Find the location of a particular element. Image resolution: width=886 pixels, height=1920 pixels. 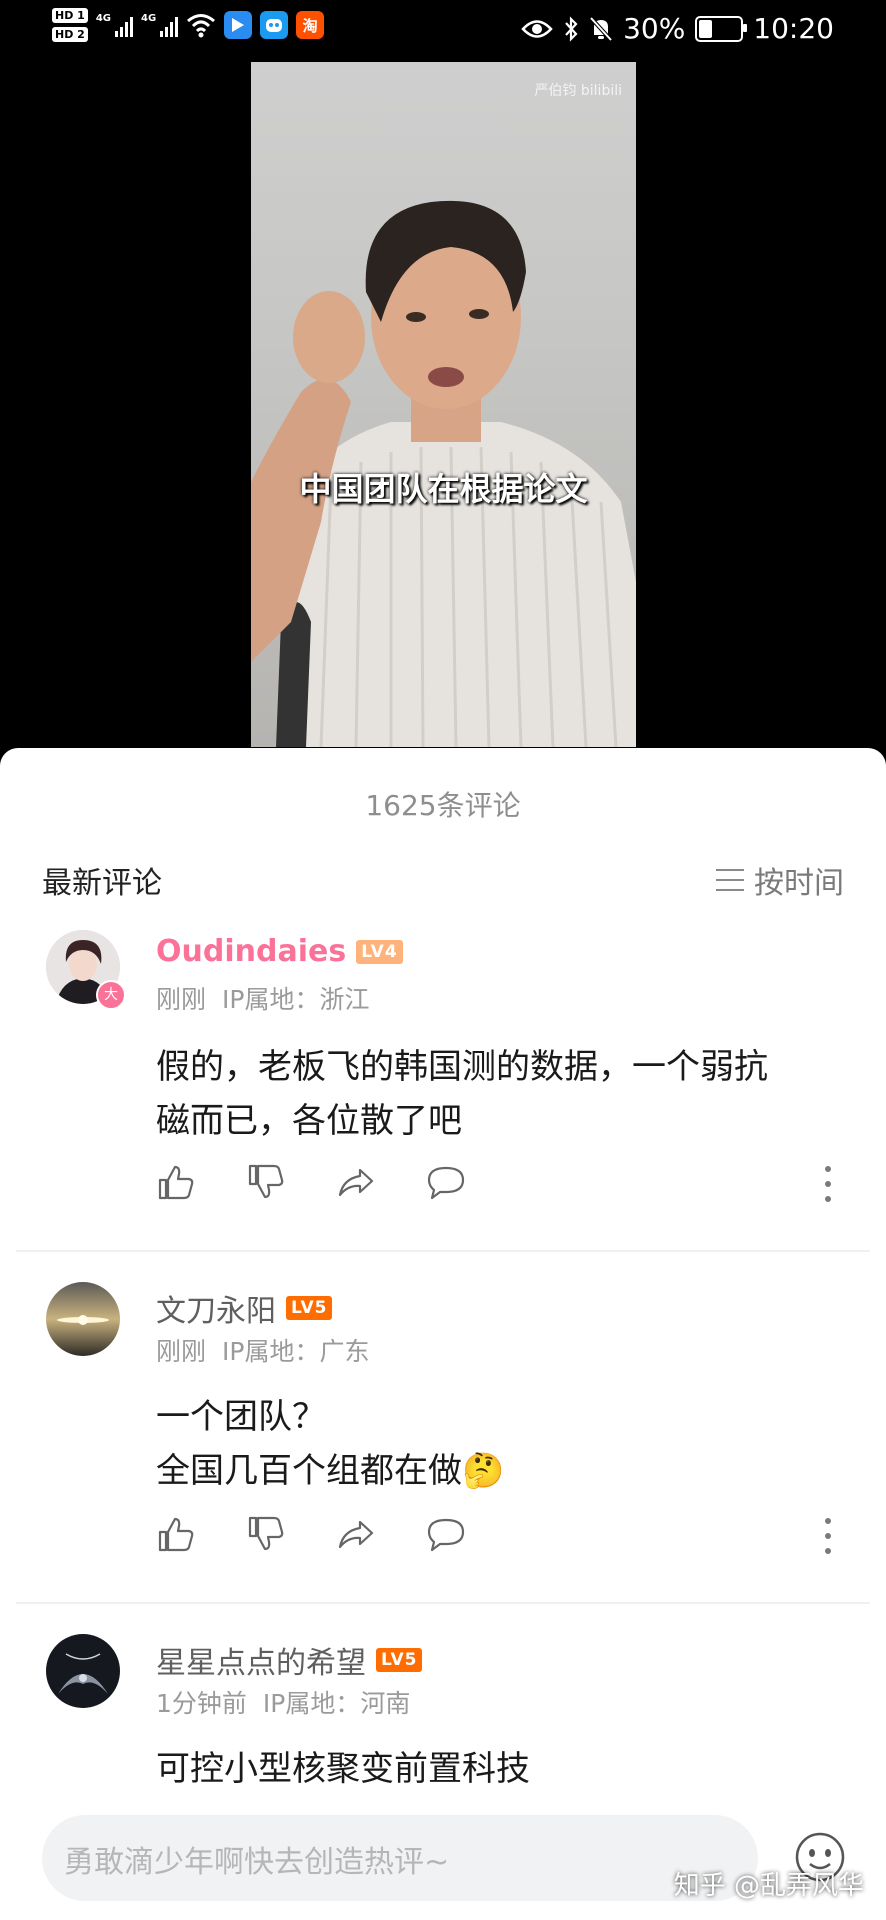

clock: 10:20 is located at coordinates (793, 28).